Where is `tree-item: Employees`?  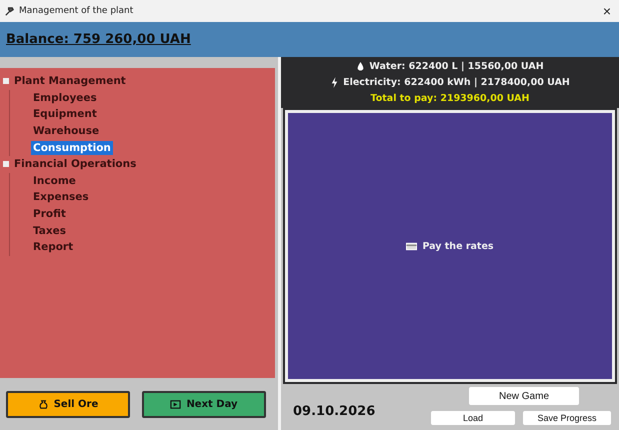 tree-item: Employees is located at coordinates (65, 97).